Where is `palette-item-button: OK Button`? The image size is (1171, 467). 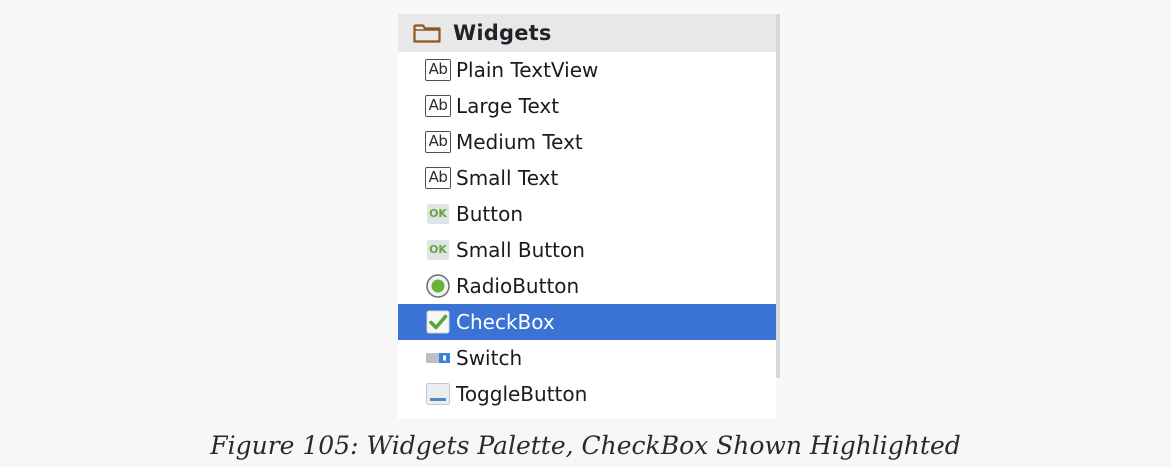
palette-item-button: OK Button is located at coordinates (587, 214).